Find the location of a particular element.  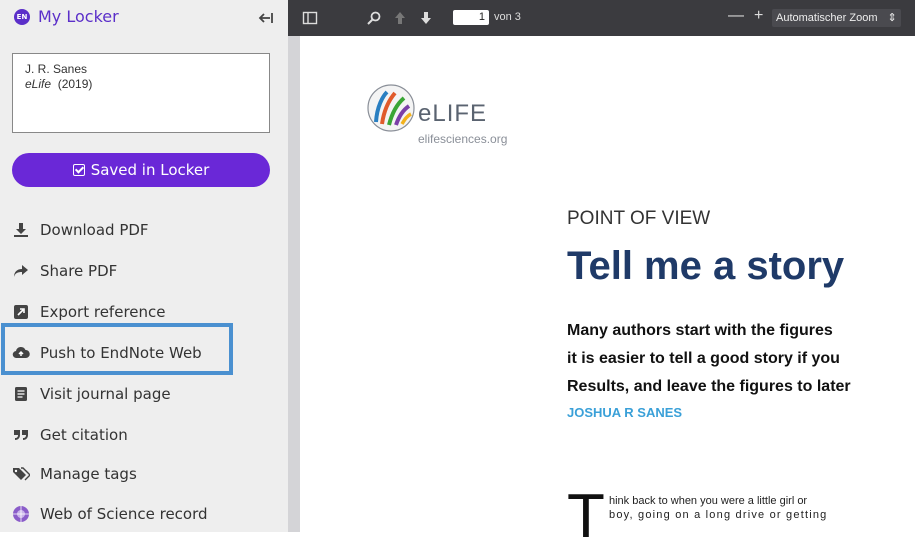

reference-author: J. R. Sanes is located at coordinates (56, 69).